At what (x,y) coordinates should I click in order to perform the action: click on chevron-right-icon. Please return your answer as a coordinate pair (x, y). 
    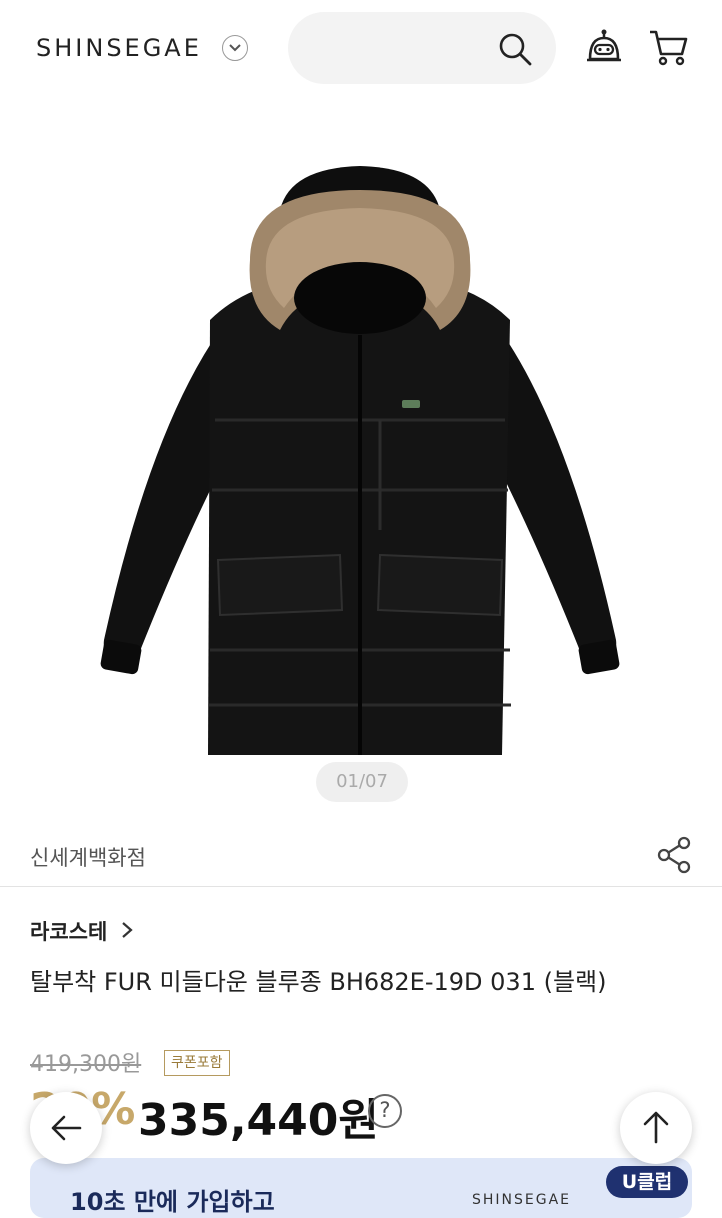
    Looking at the image, I should click on (127, 932).